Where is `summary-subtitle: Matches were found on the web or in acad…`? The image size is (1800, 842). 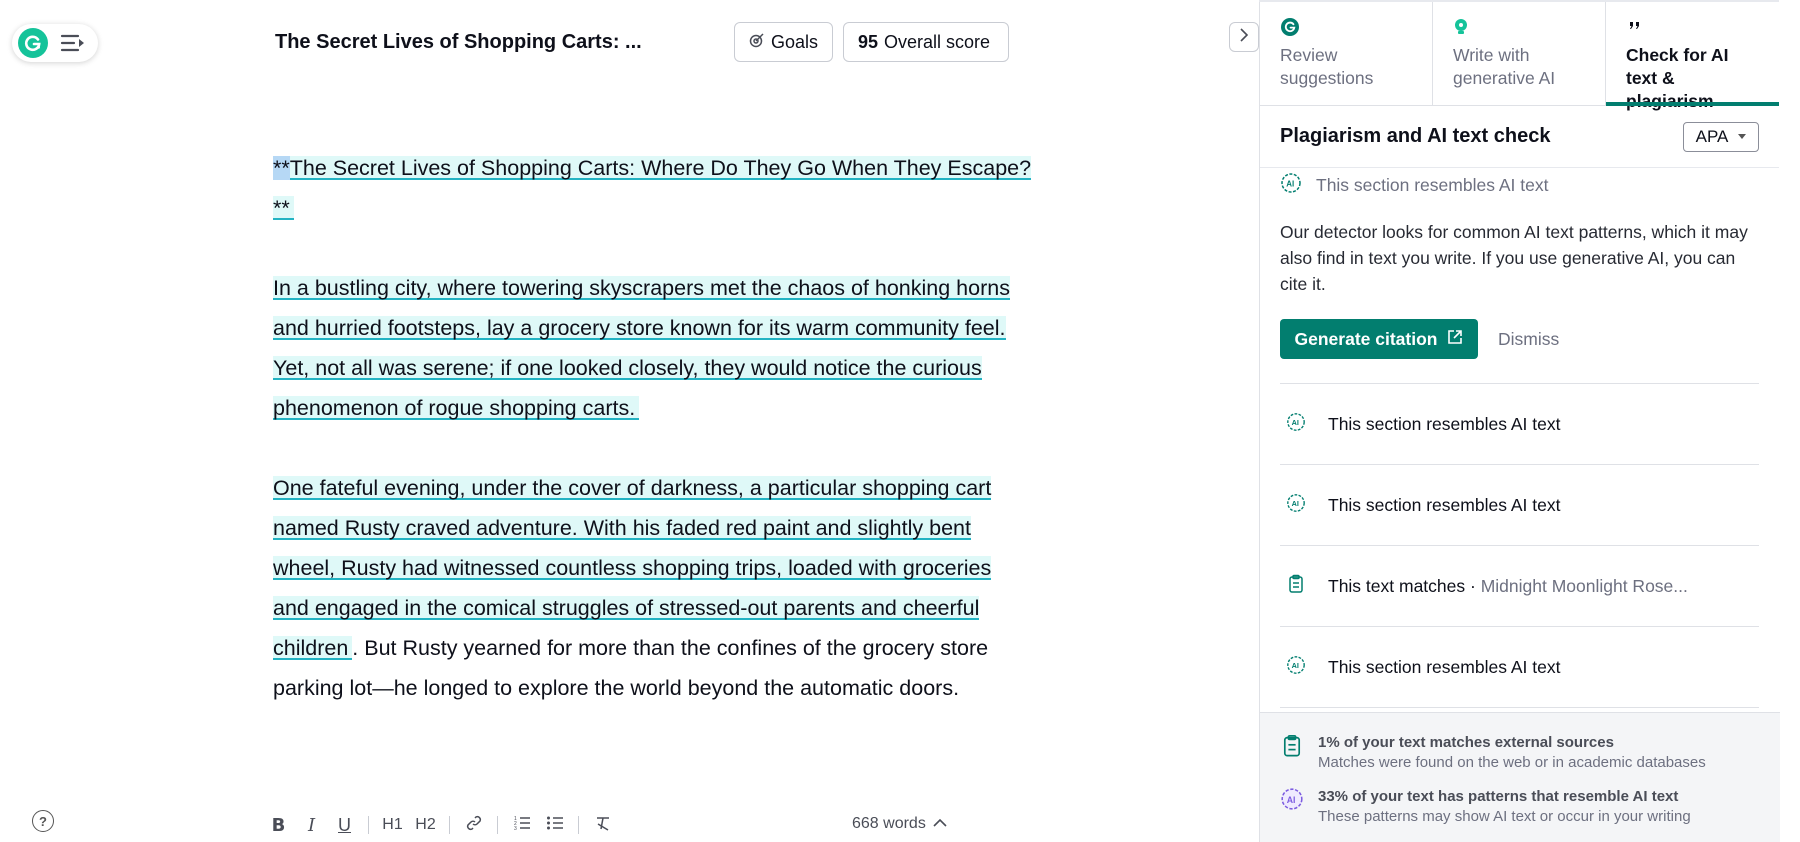 summary-subtitle: Matches were found on the web or in acad… is located at coordinates (1512, 762).